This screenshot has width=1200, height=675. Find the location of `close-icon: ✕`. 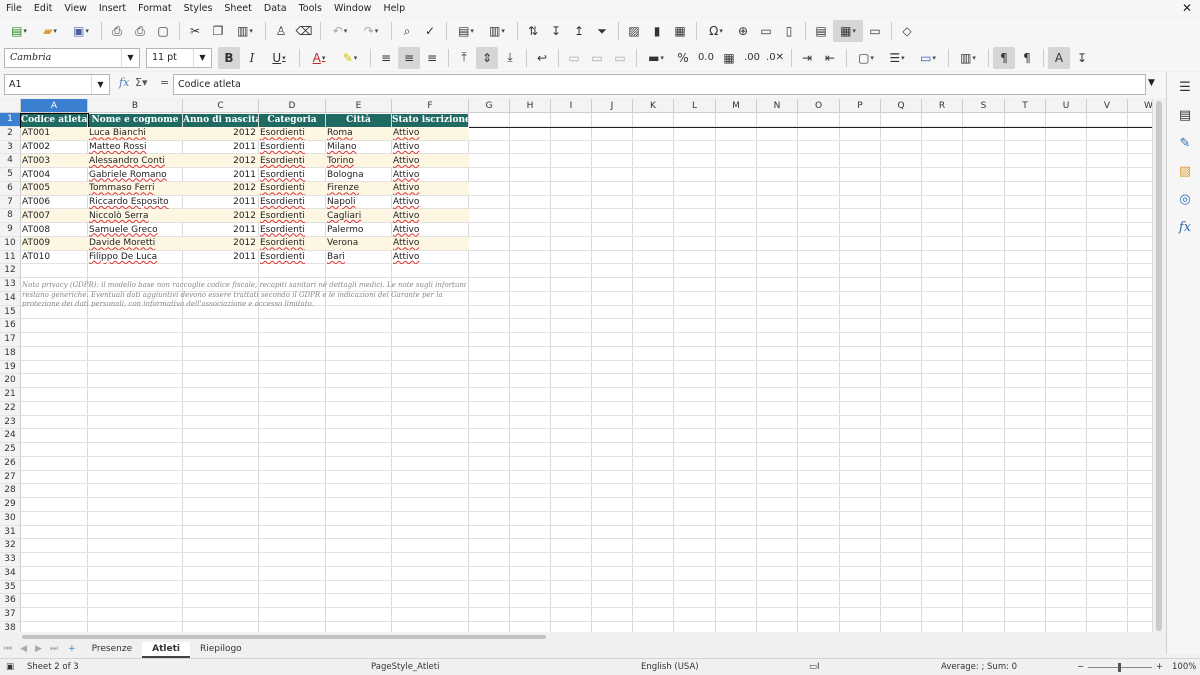

close-icon: ✕ is located at coordinates (1187, 8).